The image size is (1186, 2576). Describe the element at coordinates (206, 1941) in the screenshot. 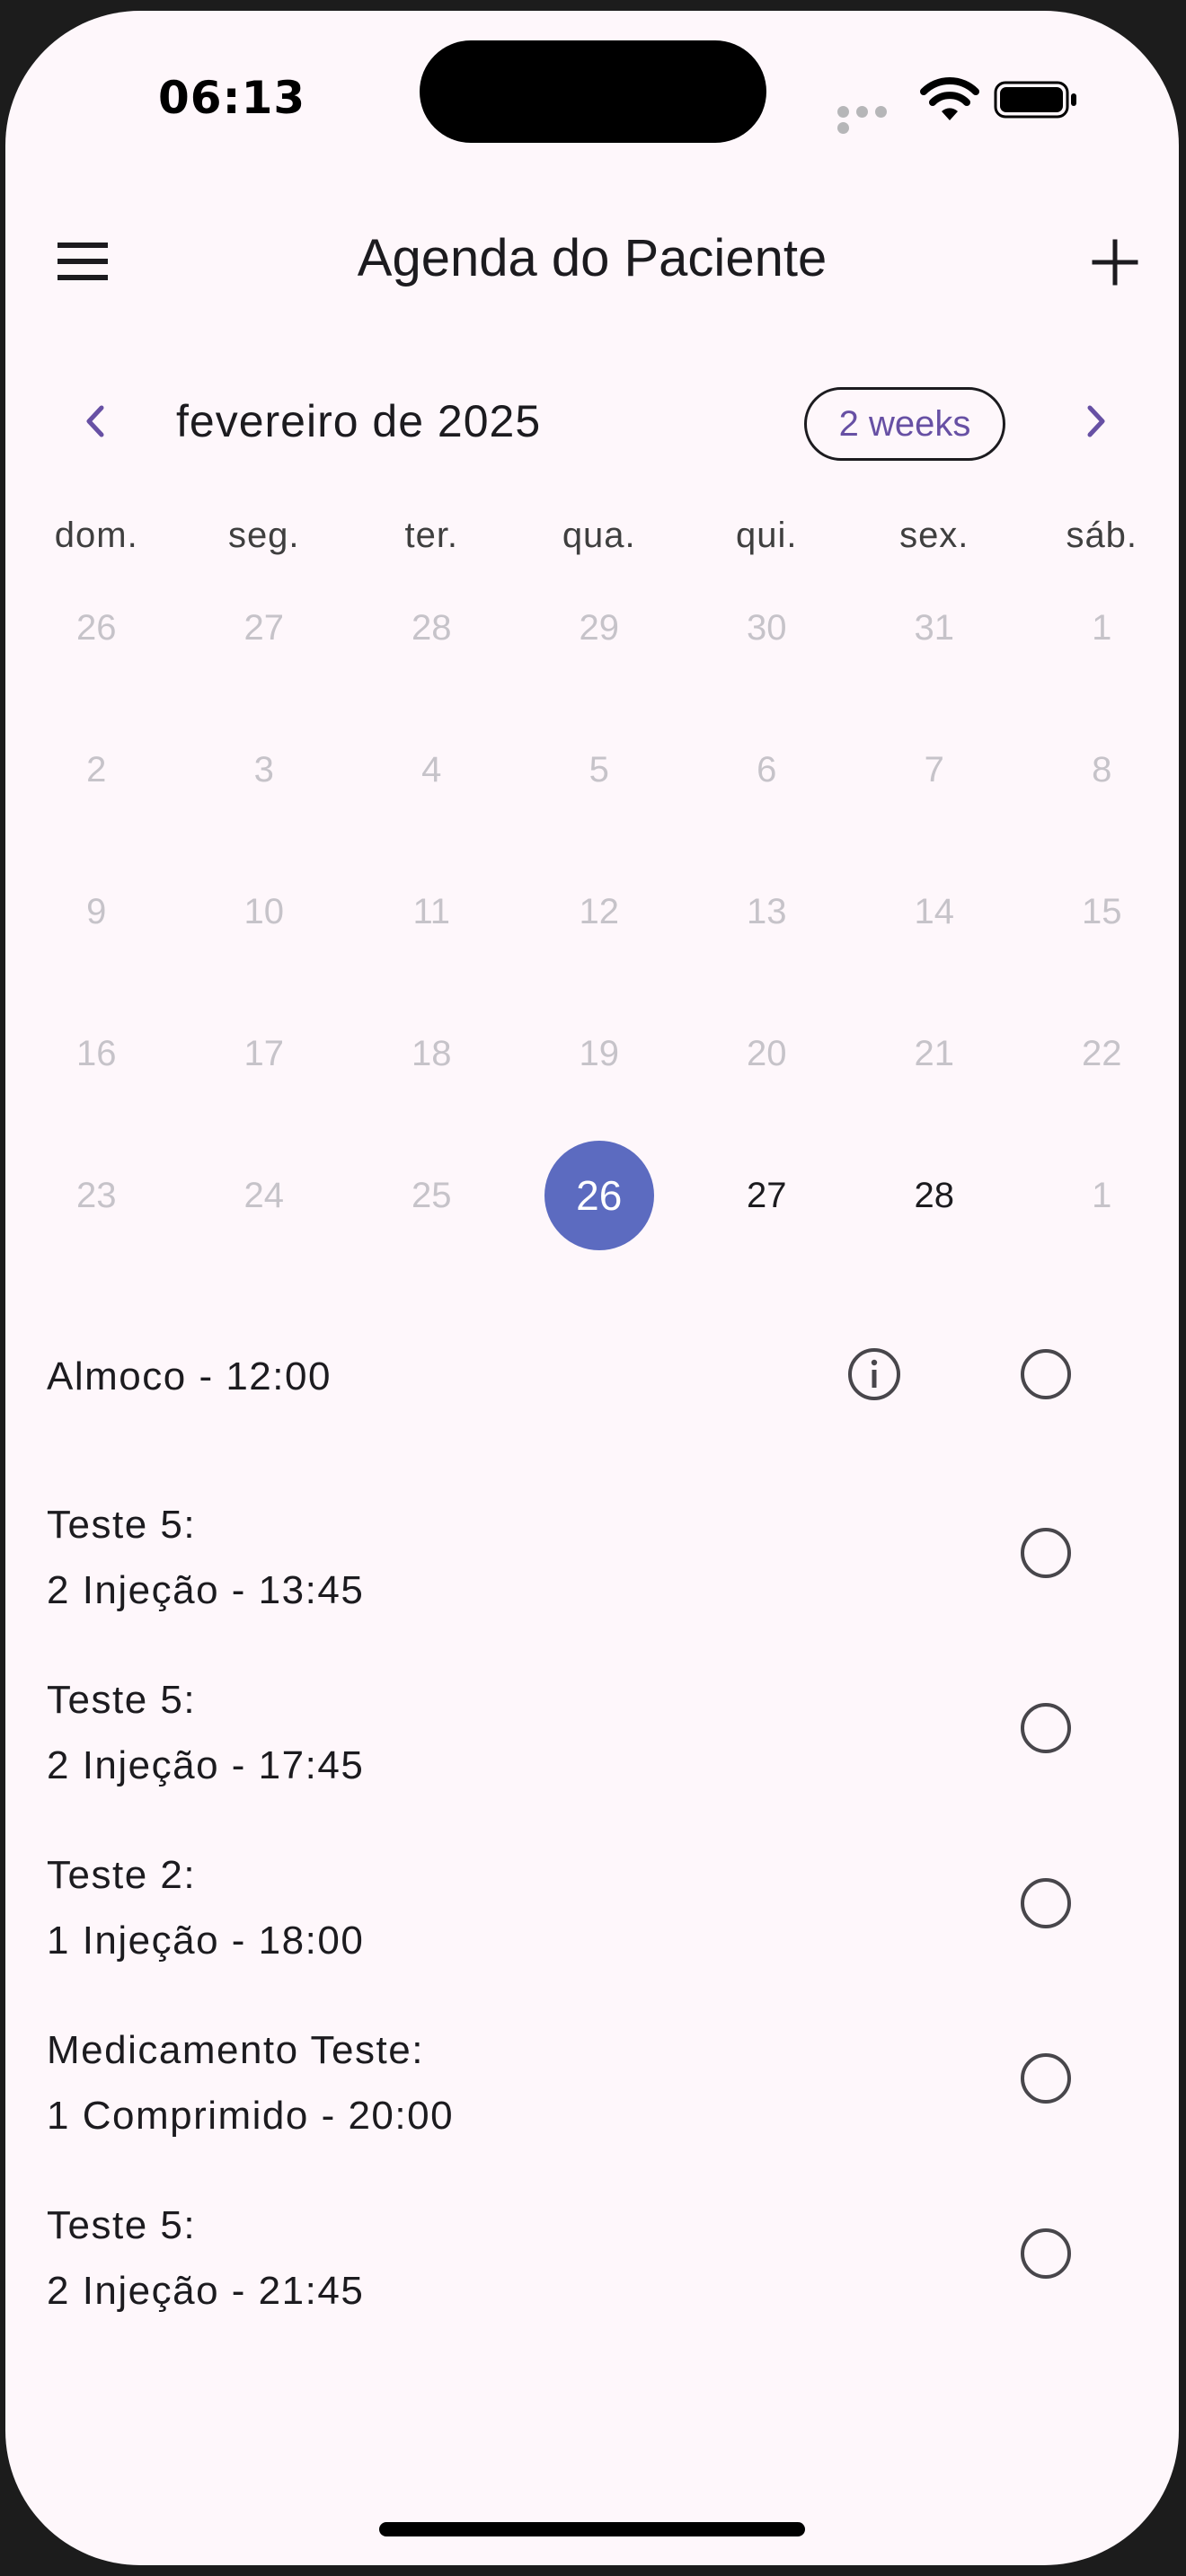

I see `event-detail: 1 Injeção - 18:00` at that location.